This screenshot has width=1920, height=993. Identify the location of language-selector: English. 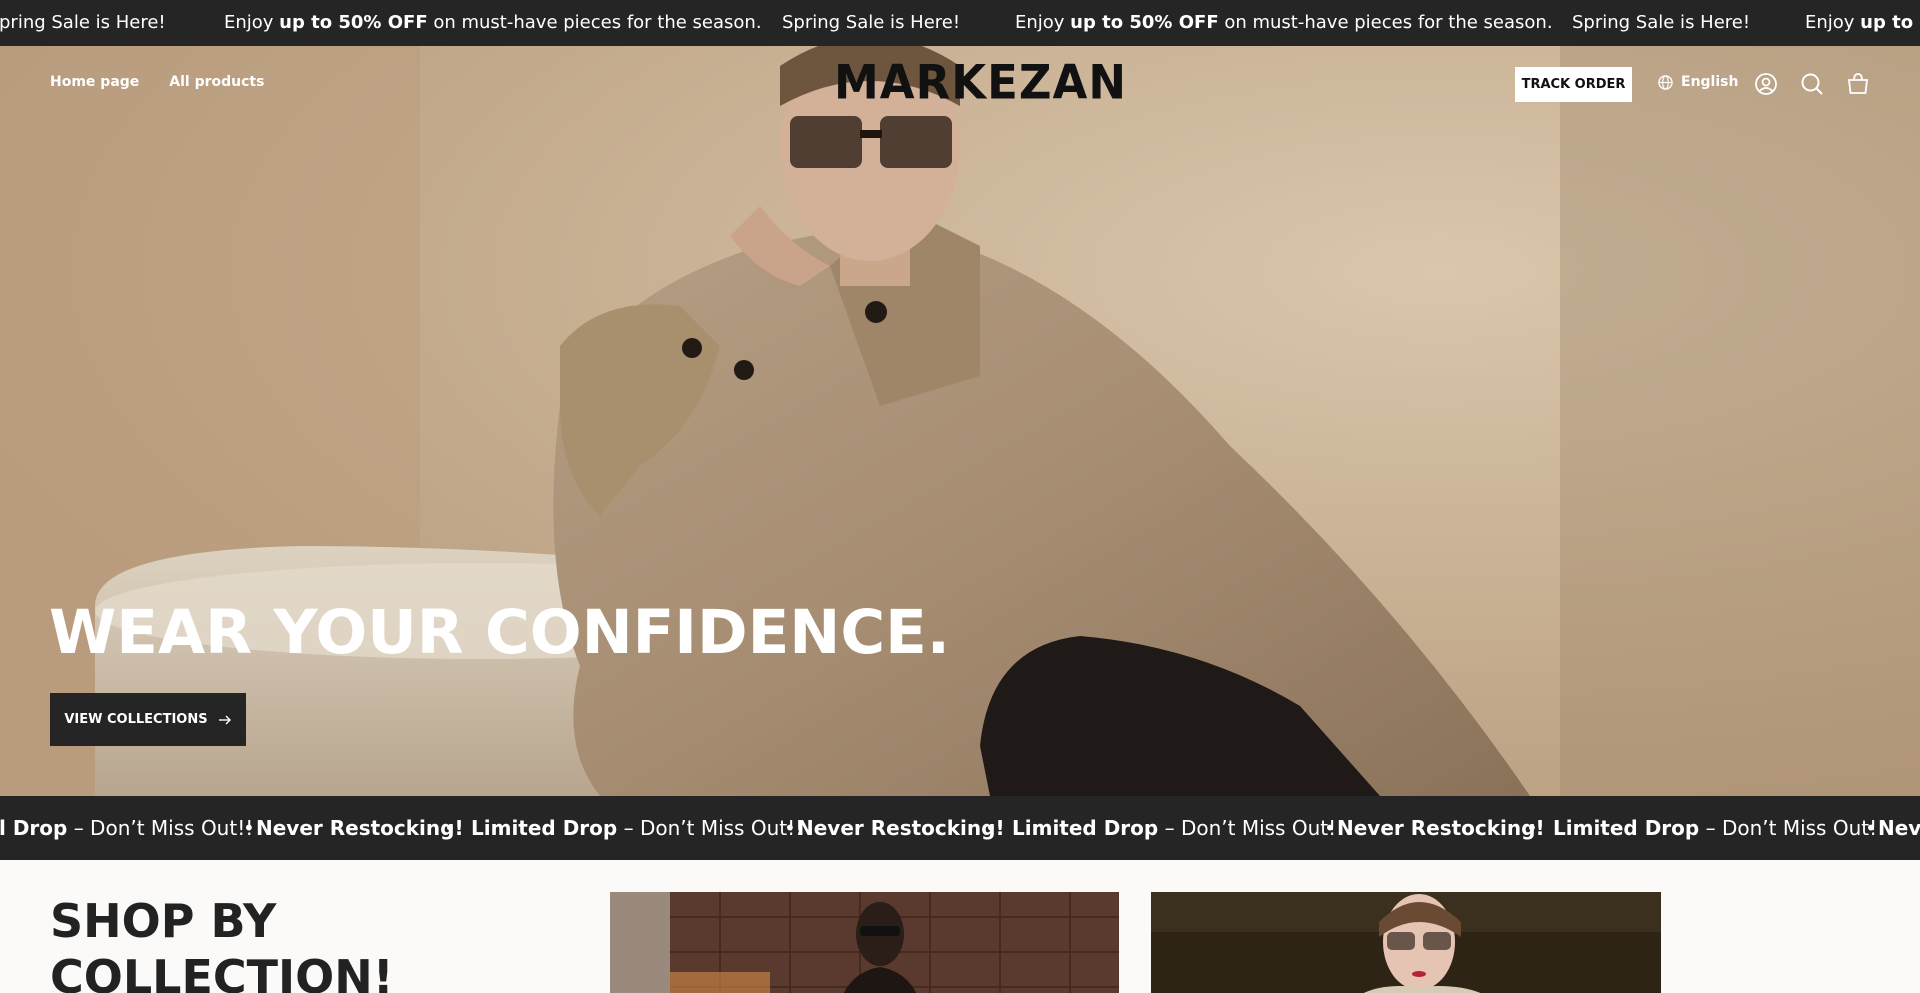
(1698, 82).